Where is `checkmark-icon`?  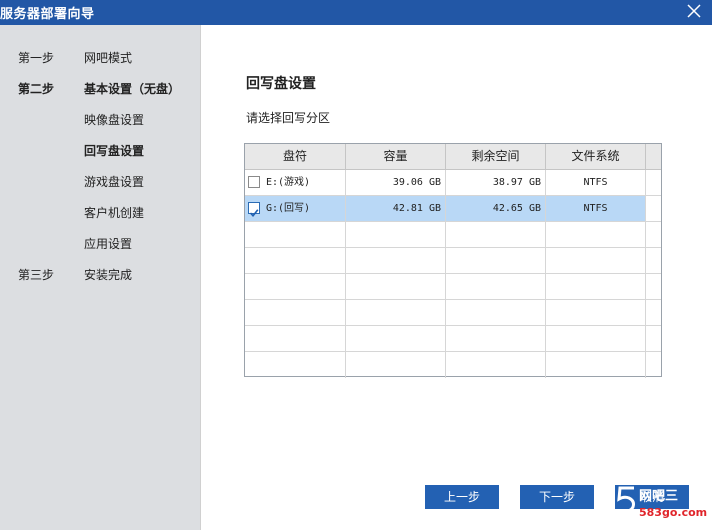 checkmark-icon is located at coordinates (254, 213).